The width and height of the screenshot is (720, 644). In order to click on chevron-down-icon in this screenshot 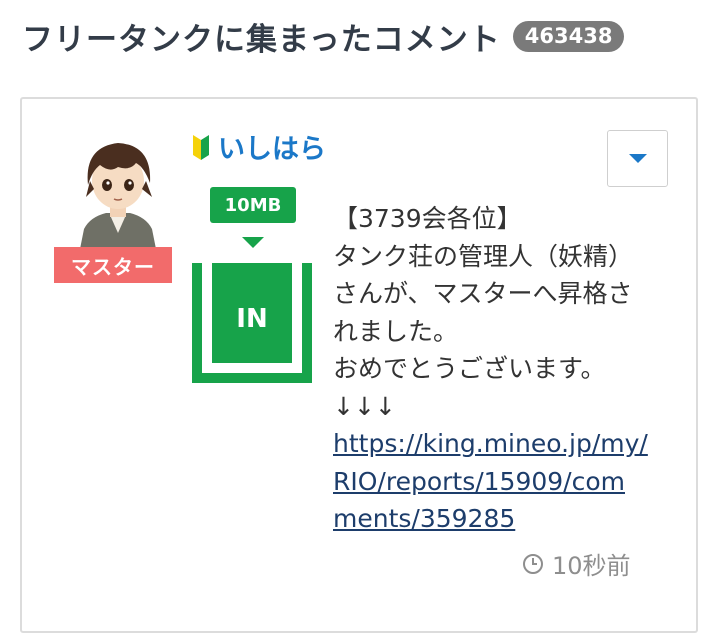, I will do `click(637, 158)`.